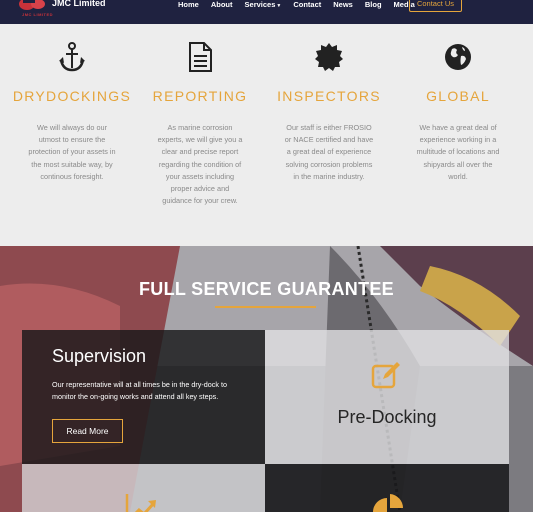  I want to click on contact-us-button: Contact Us, so click(435, 6).